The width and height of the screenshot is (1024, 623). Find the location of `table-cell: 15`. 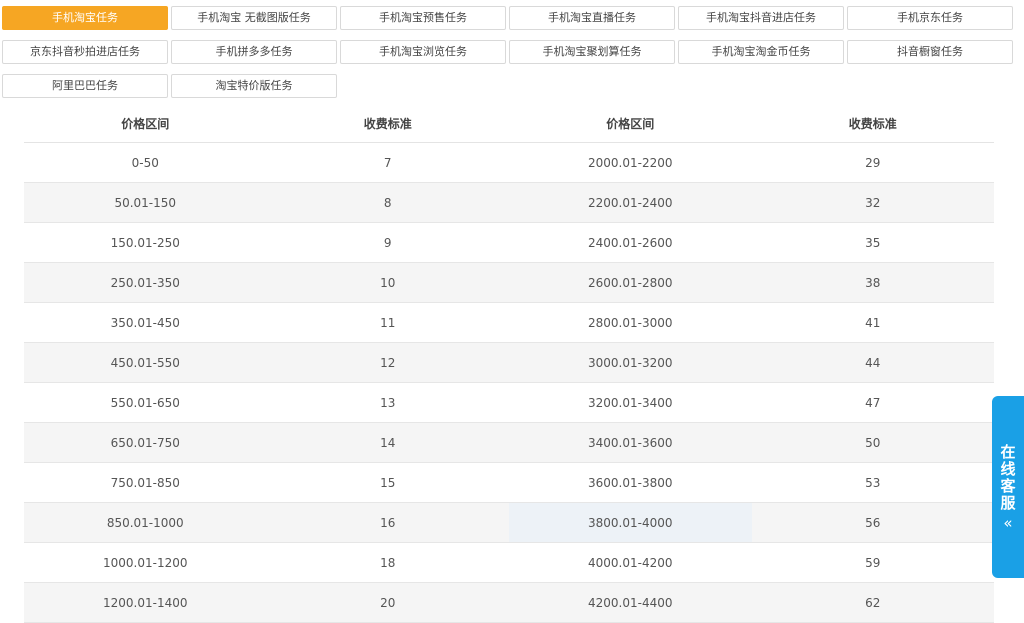

table-cell: 15 is located at coordinates (388, 482).